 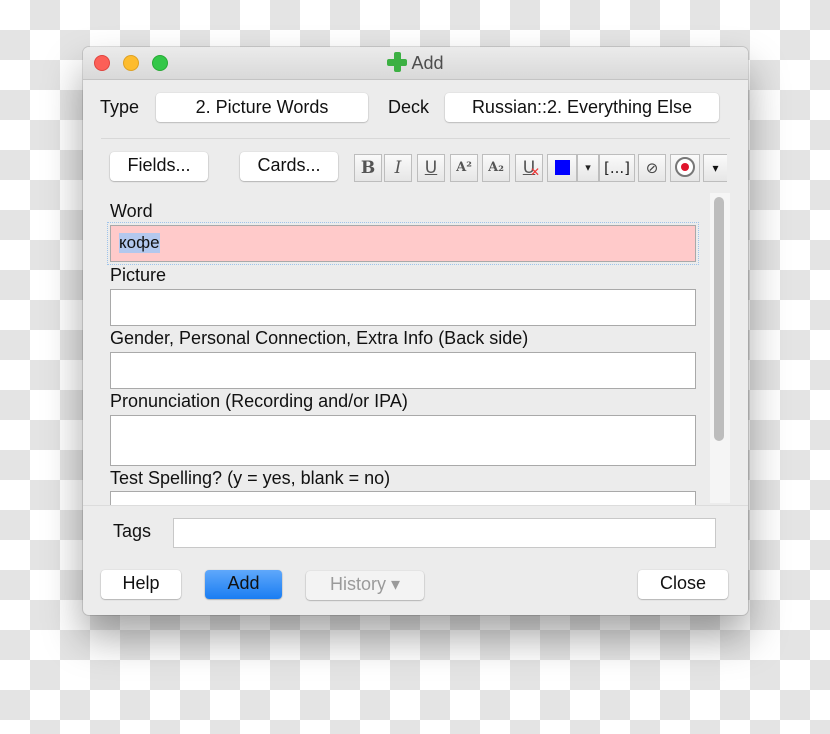 I want to click on window-title-text: Add, so click(x=427, y=63).